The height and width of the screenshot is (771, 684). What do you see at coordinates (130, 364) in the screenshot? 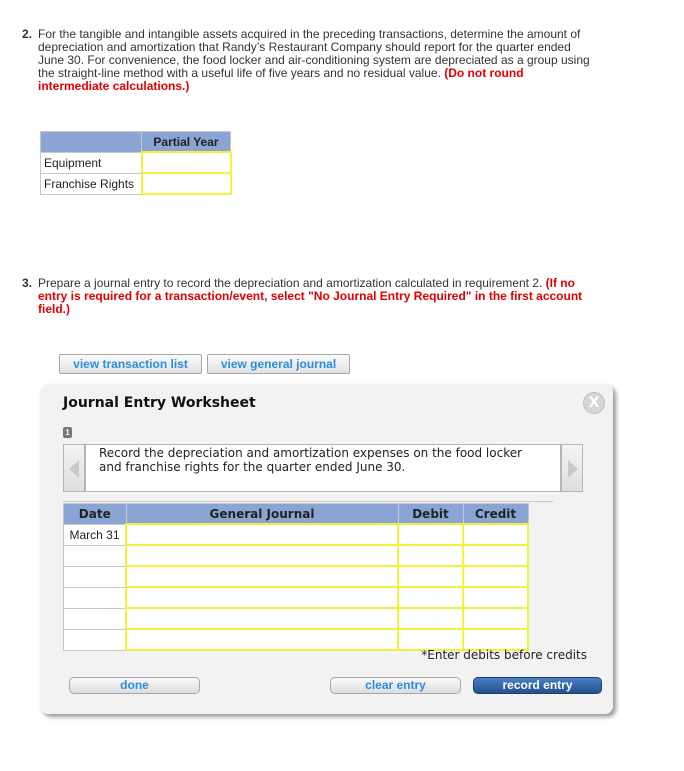
I see `view-transaction-list-button: view transaction list` at bounding box center [130, 364].